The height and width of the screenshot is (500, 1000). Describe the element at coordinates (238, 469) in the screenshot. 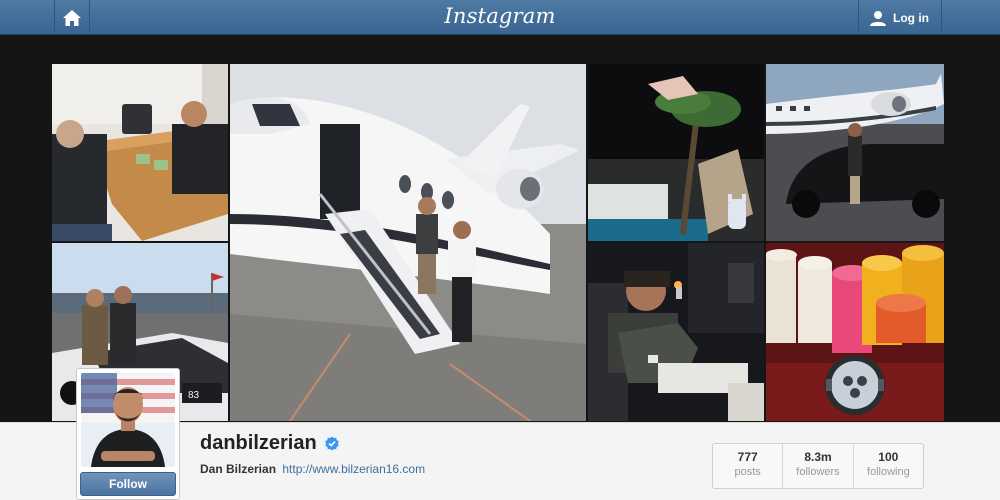

I see `full-name: Dan Bilzerian` at that location.